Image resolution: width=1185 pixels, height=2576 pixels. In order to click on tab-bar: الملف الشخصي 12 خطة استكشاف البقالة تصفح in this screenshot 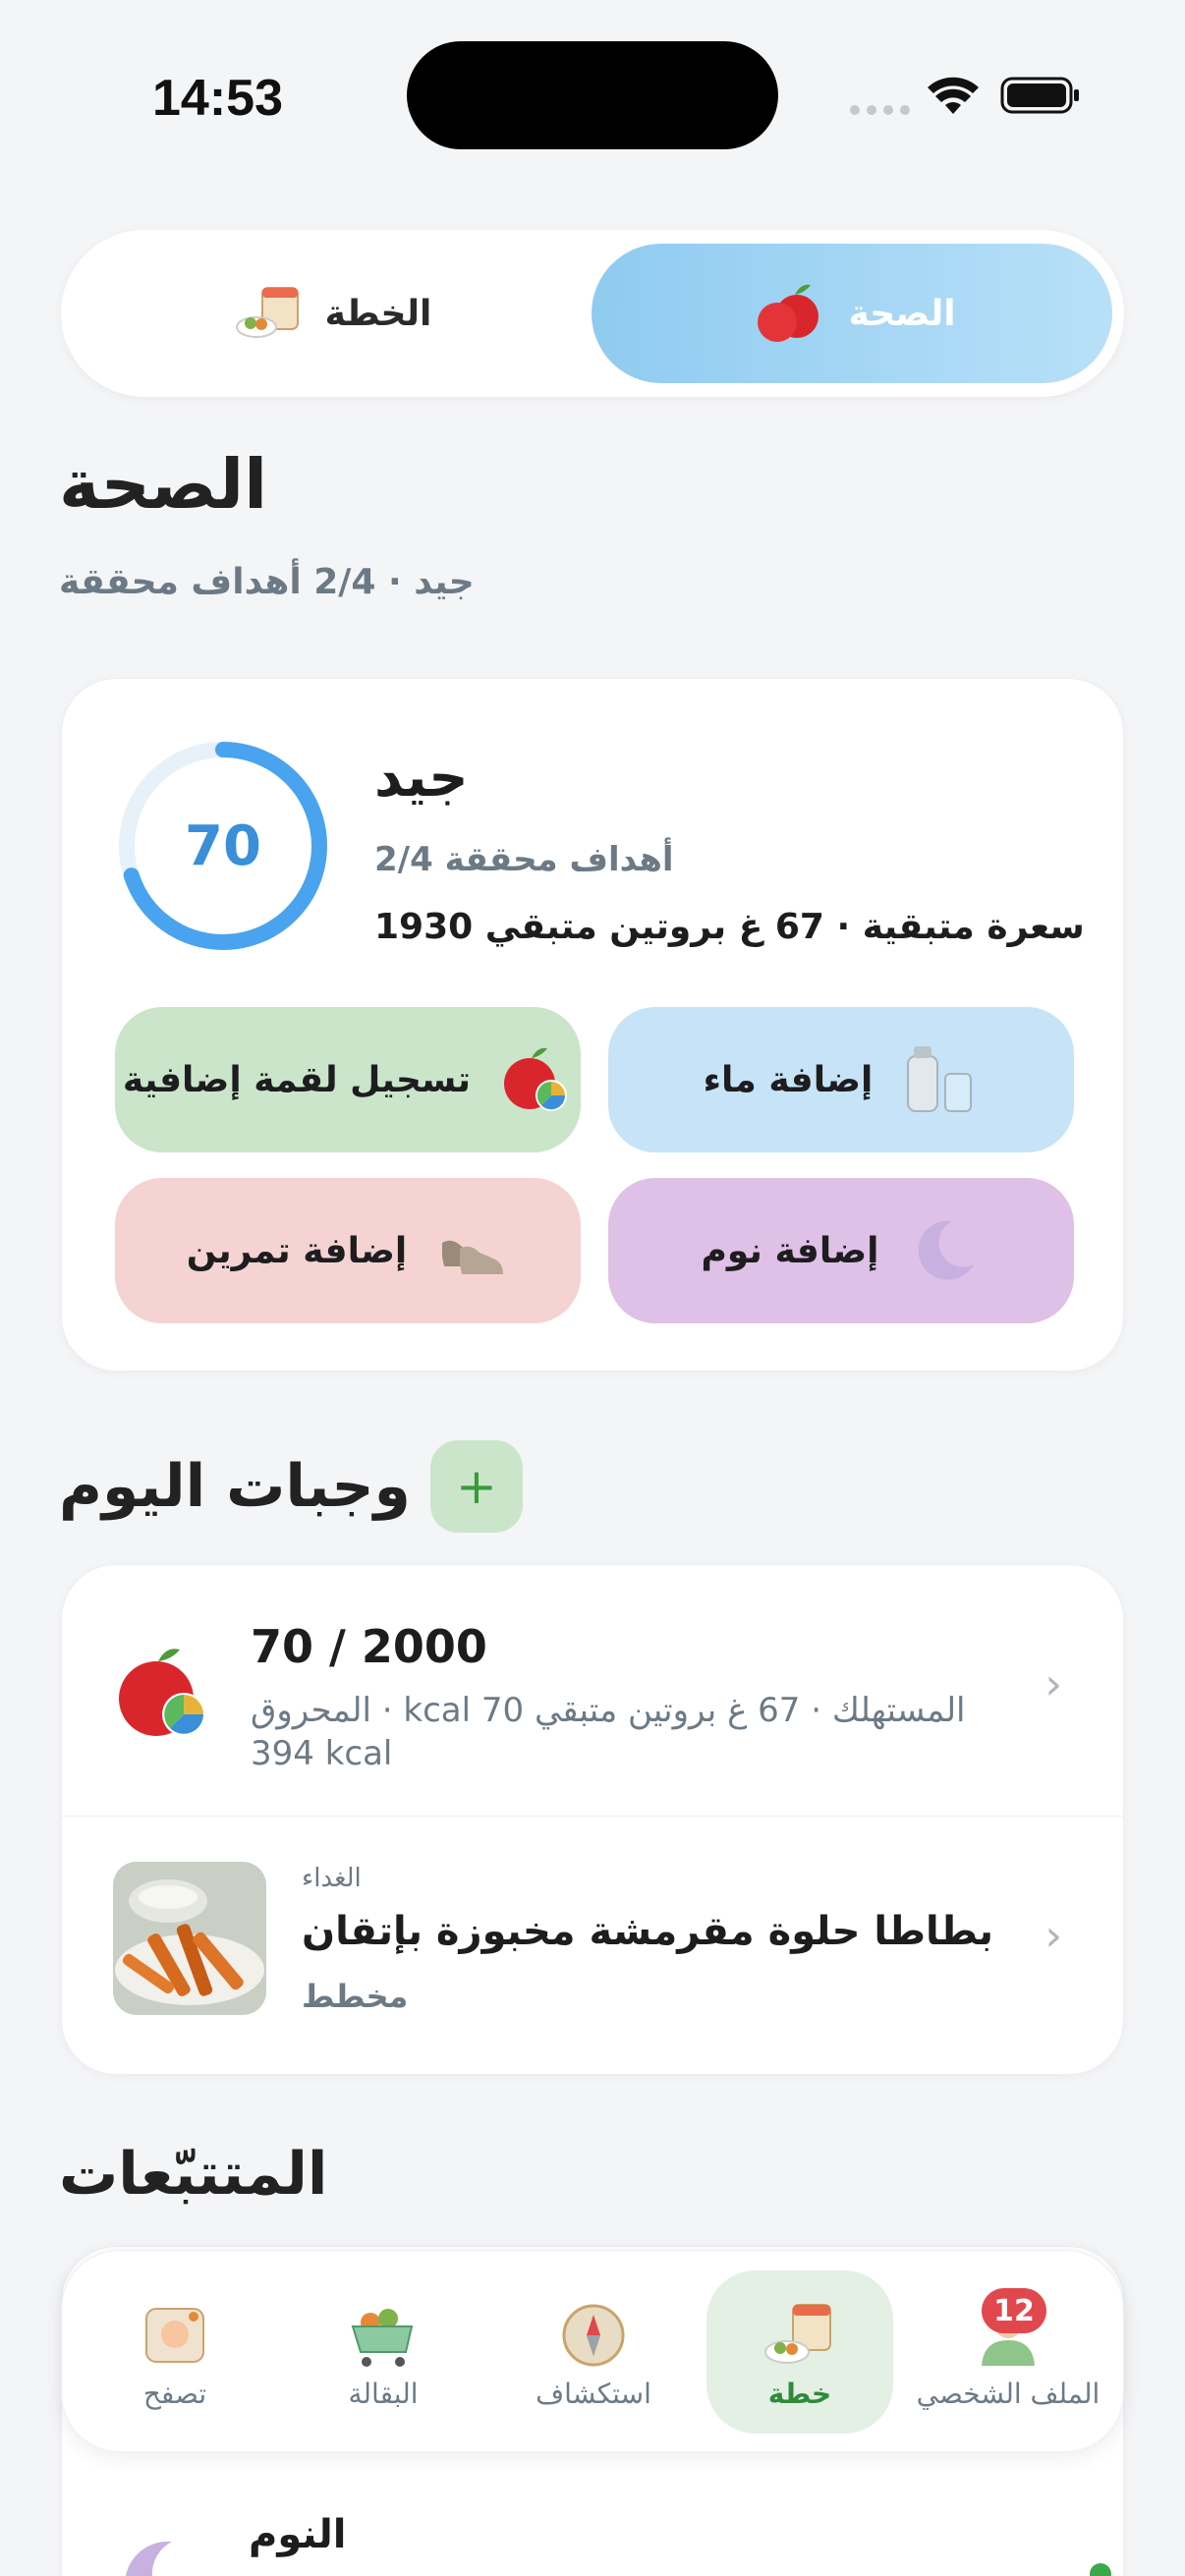, I will do `click(592, 2351)`.